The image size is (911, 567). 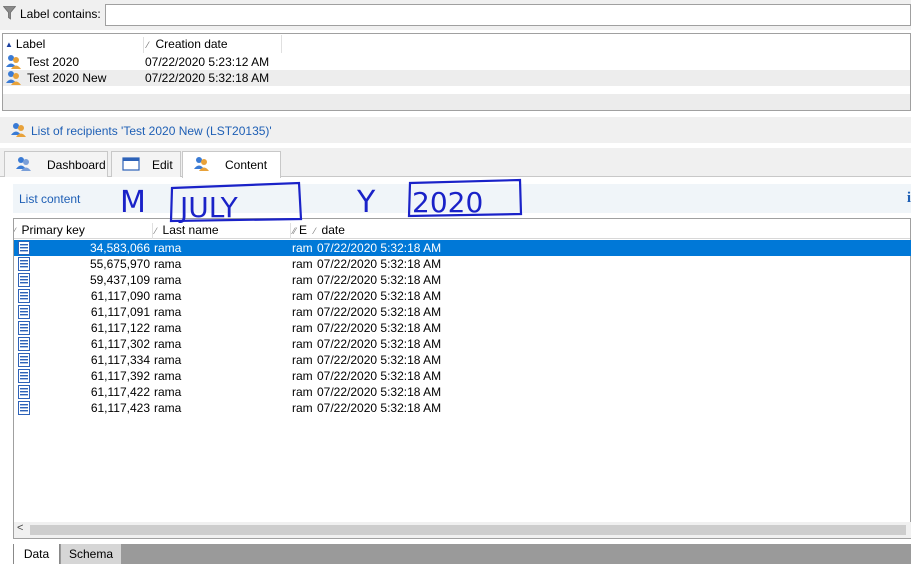 What do you see at coordinates (909, 198) in the screenshot?
I see `info-icon: i` at bounding box center [909, 198].